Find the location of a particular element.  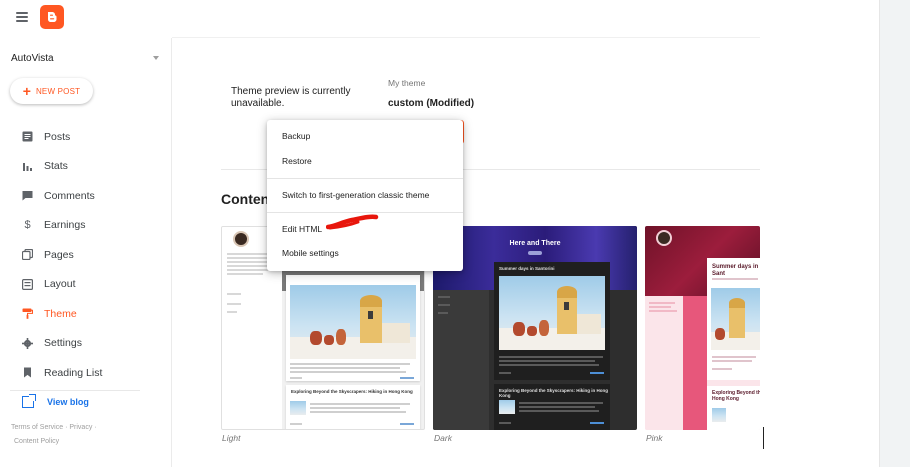

sidebar-item-theme: Theme is located at coordinates (86, 314).